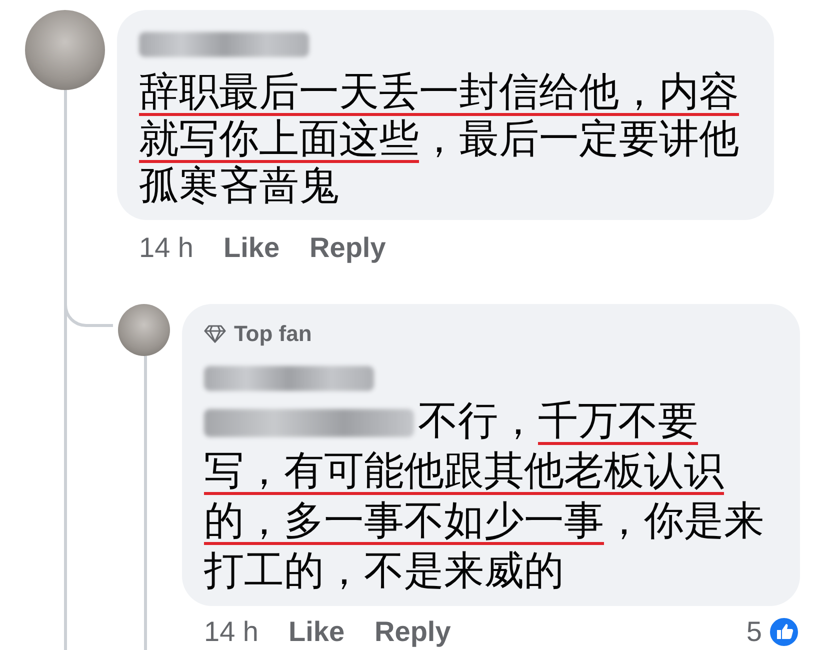 Image resolution: width=828 pixels, height=650 pixels. Describe the element at coordinates (412, 632) in the screenshot. I see `reply-action-link: Reply` at that location.